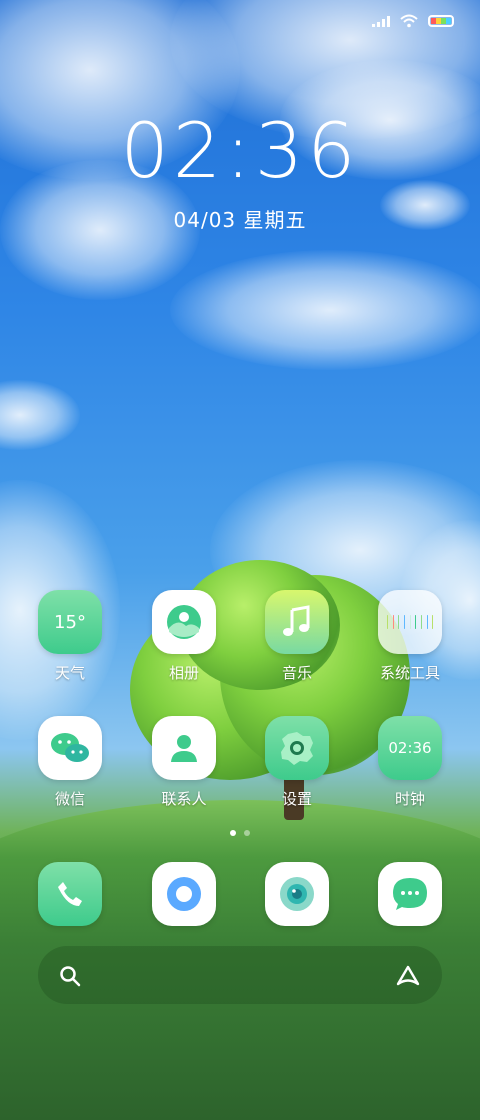  I want to click on weather-temp: 15°, so click(70, 622).